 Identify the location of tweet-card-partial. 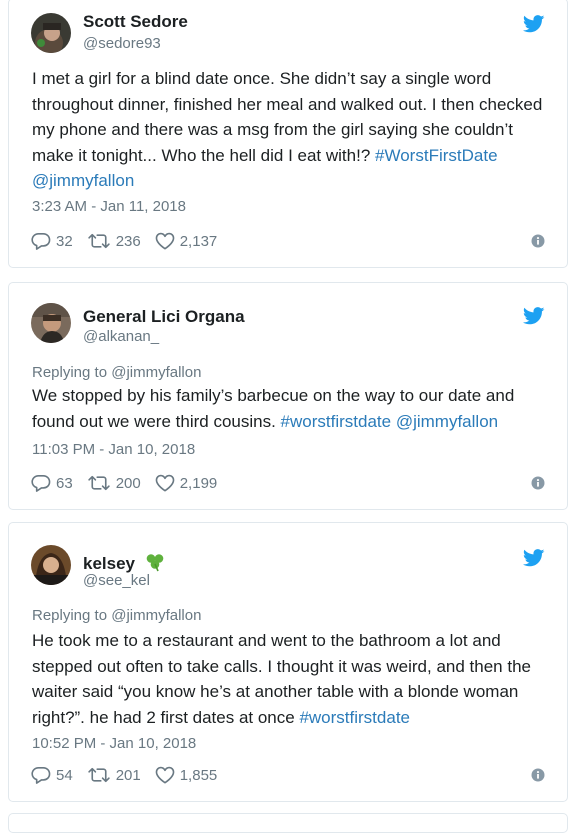
(288, 823).